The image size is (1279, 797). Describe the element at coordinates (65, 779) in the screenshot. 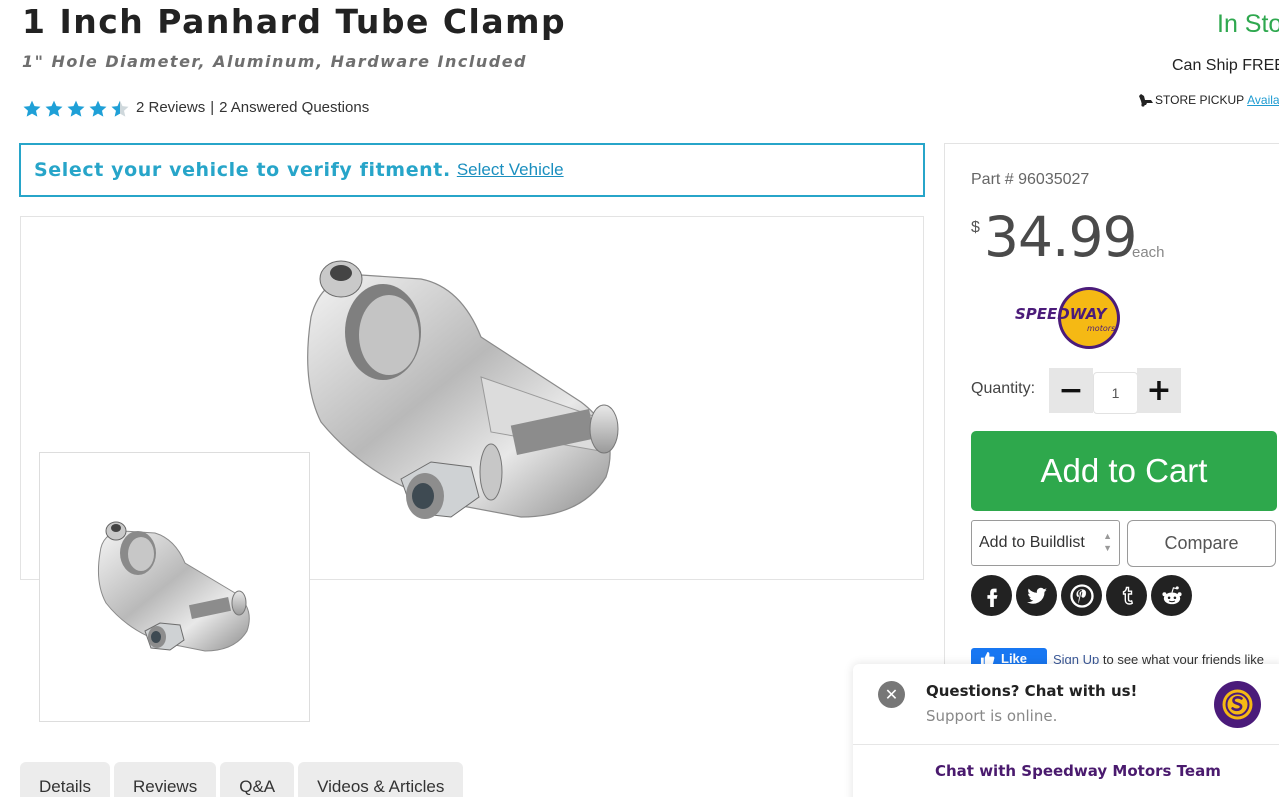

I see `tab-details: Details` at that location.